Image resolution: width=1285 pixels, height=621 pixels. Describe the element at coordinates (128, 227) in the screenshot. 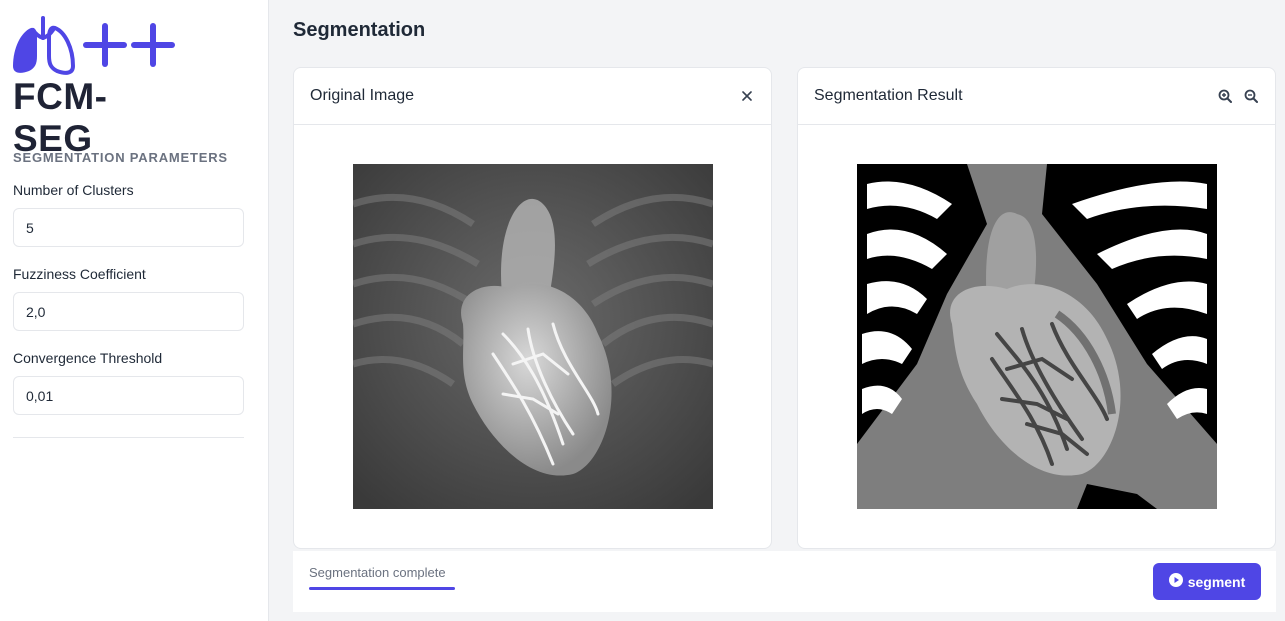

I see `number-of-clusters-input` at that location.